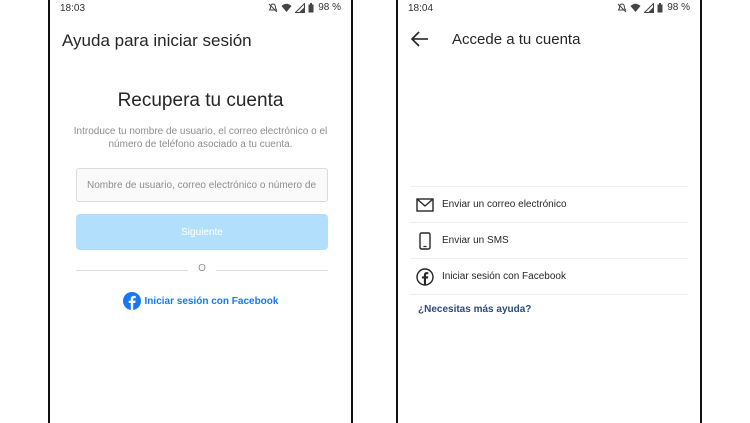  Describe the element at coordinates (504, 276) in the screenshot. I see `option-label: Iniciar sesión con Facebook` at that location.